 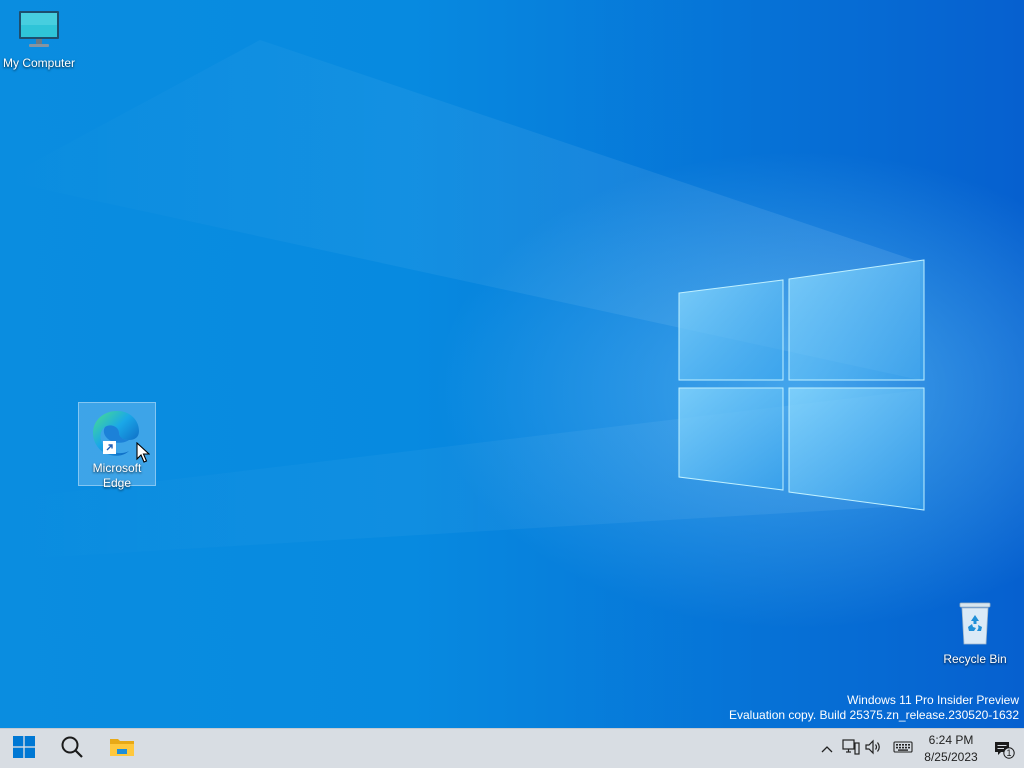 I want to click on keyboard-icon, so click(x=903, y=749).